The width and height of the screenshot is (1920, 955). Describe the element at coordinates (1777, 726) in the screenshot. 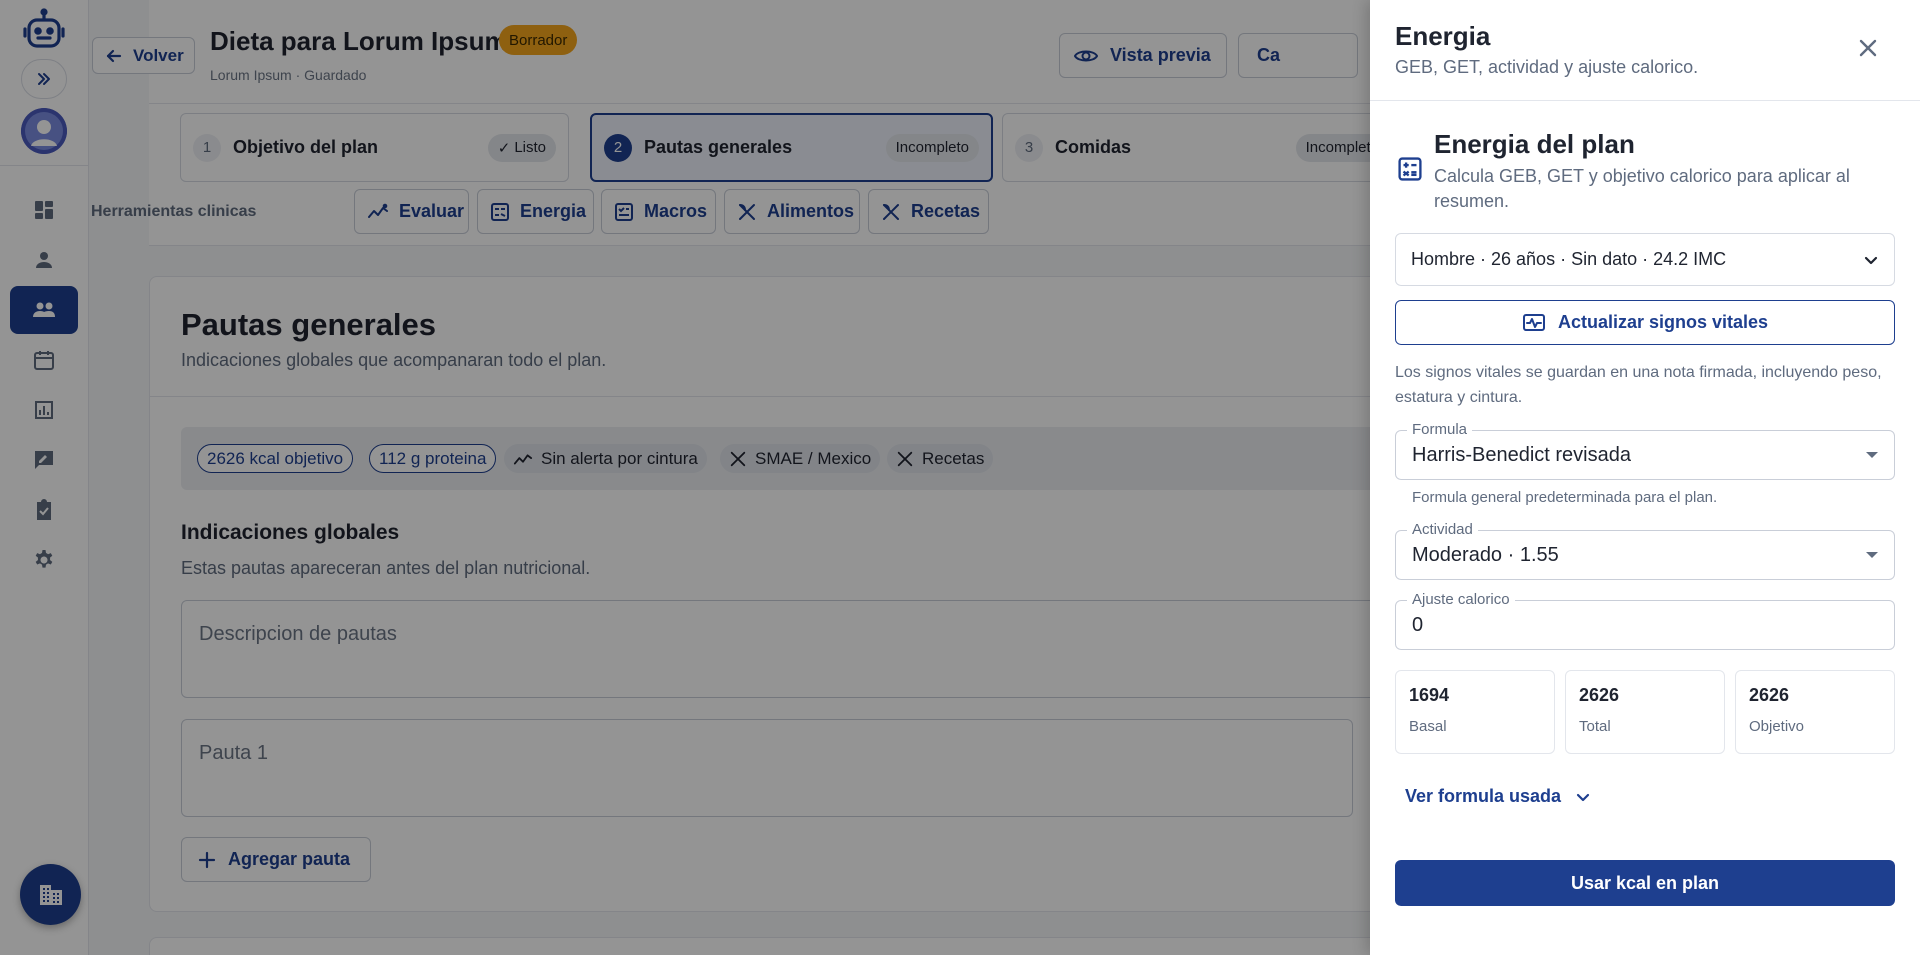

I see `stat-label: Objetivo` at that location.